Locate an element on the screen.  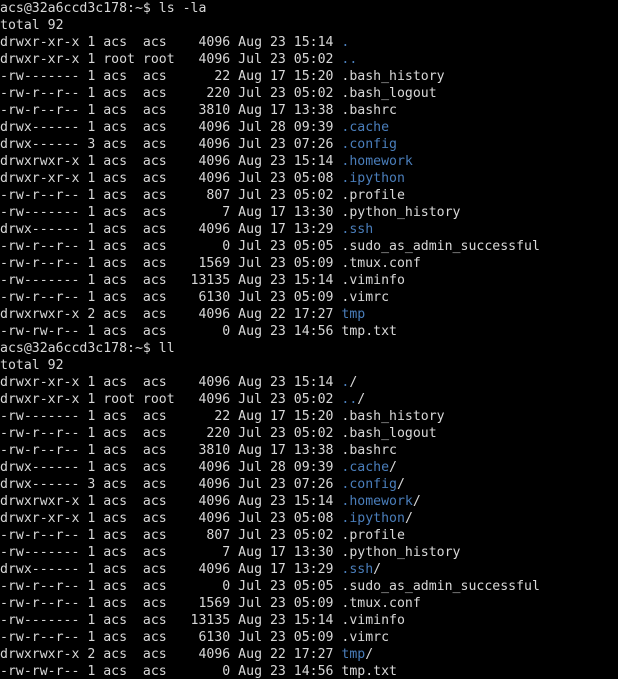
file-metadata: -rw------- 1 acs acs 7 Aug 17 13:30 is located at coordinates (171, 212).